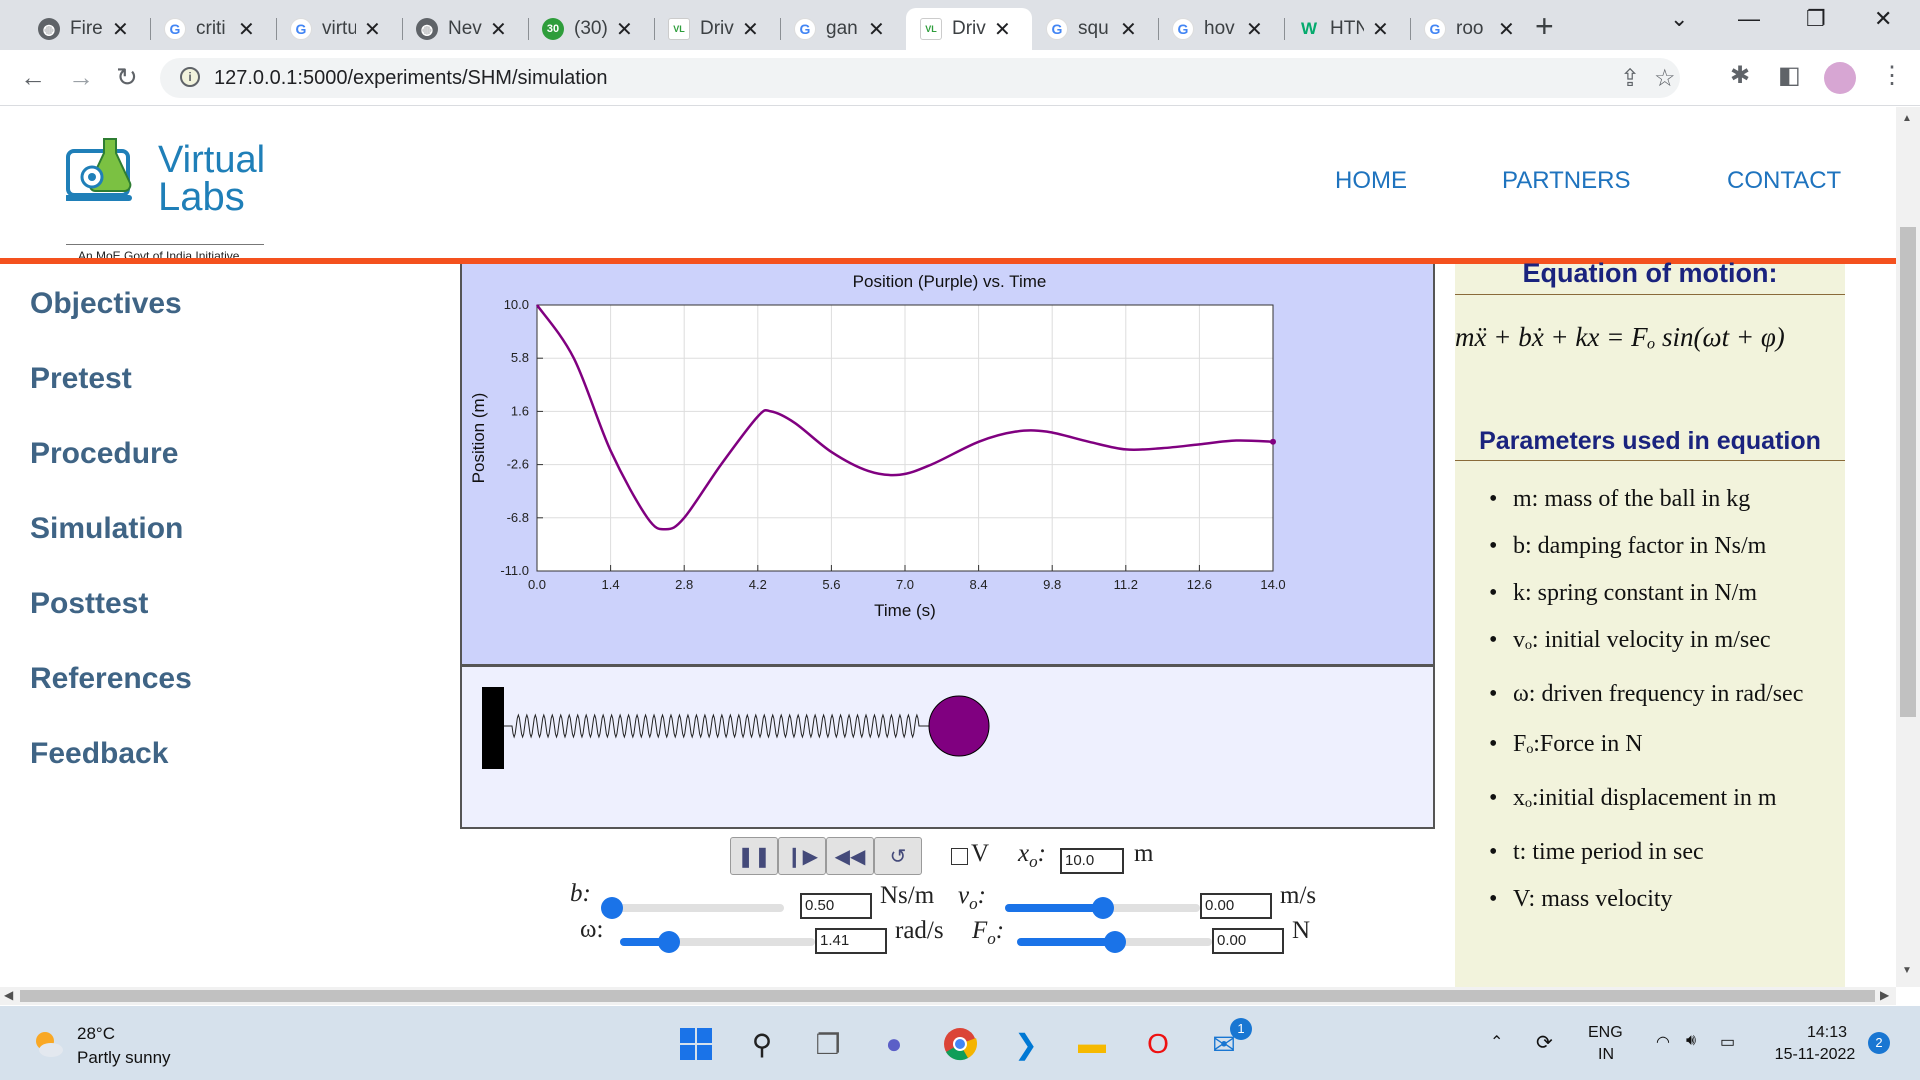  I want to click on restore-button: ❐, so click(1816, 19).